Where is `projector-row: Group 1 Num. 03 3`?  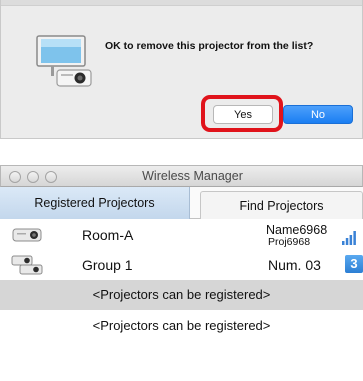
projector-row: Group 1 Num. 03 3 is located at coordinates (181, 265).